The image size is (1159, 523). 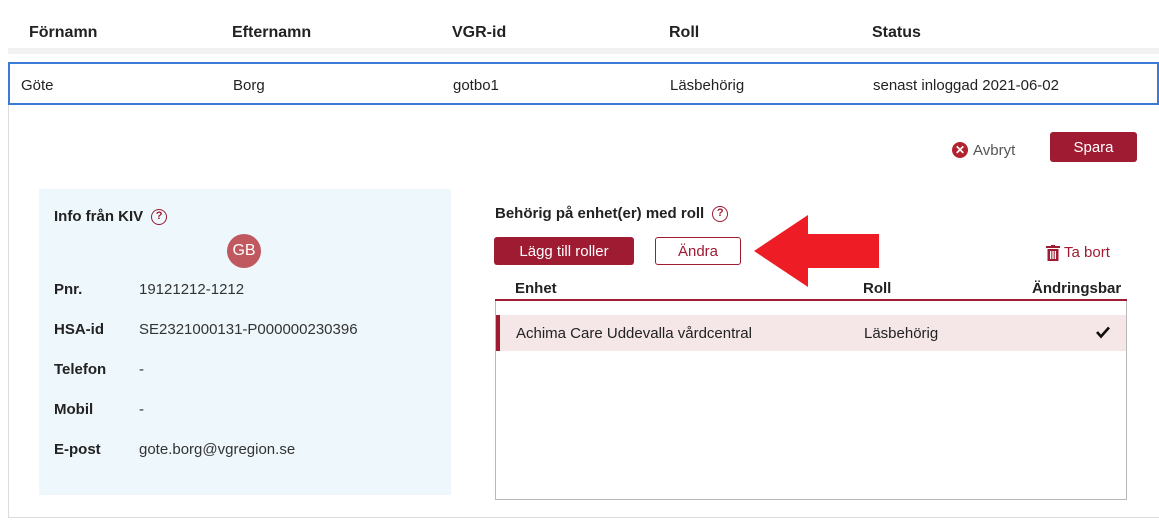 I want to click on header-vgr-id: VGR-id, so click(x=479, y=32).